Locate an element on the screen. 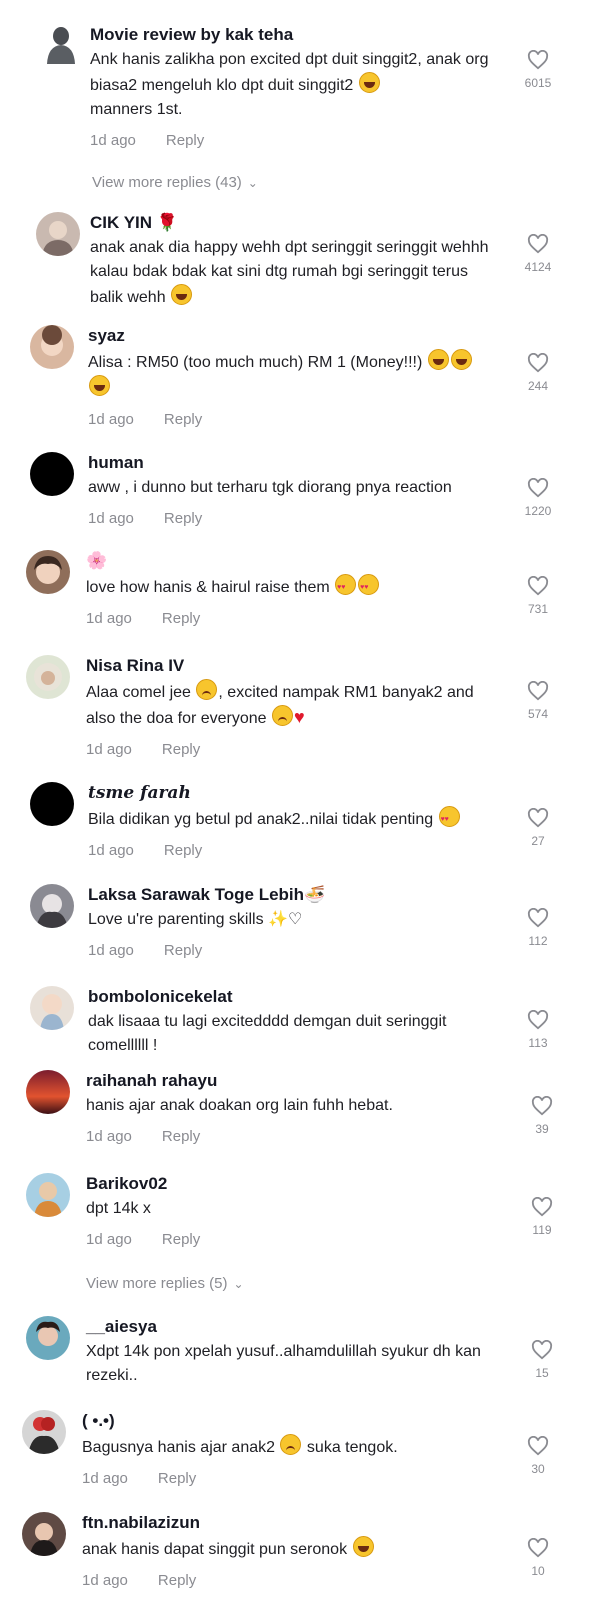 The width and height of the screenshot is (590, 1605). username: 🌸 is located at coordinates (295, 561).